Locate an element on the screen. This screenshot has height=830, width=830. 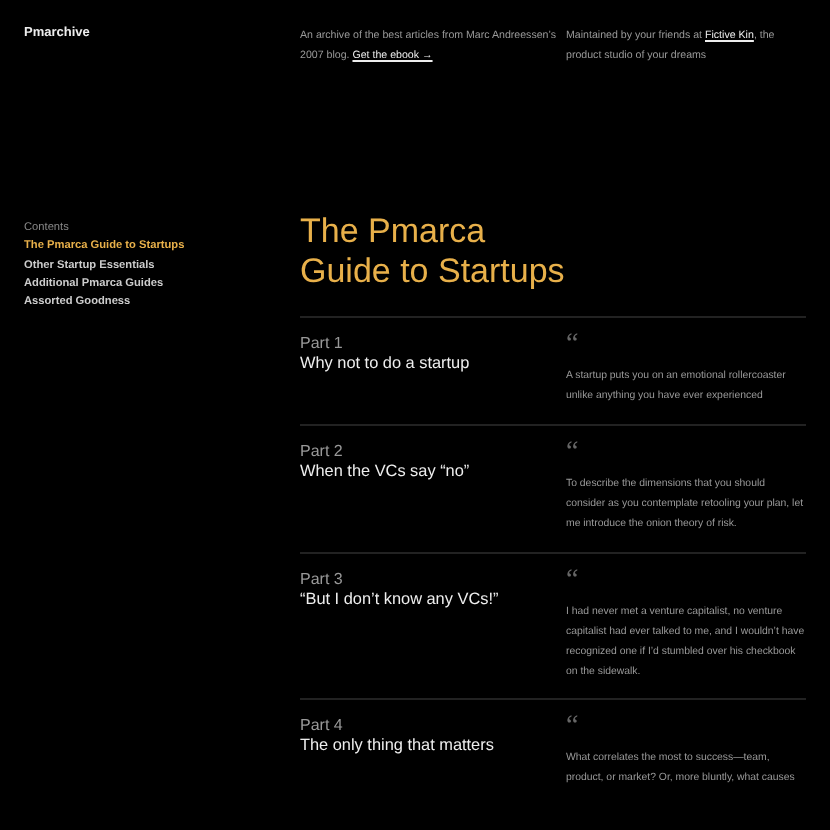
part-label: Part 1 is located at coordinates (321, 344).